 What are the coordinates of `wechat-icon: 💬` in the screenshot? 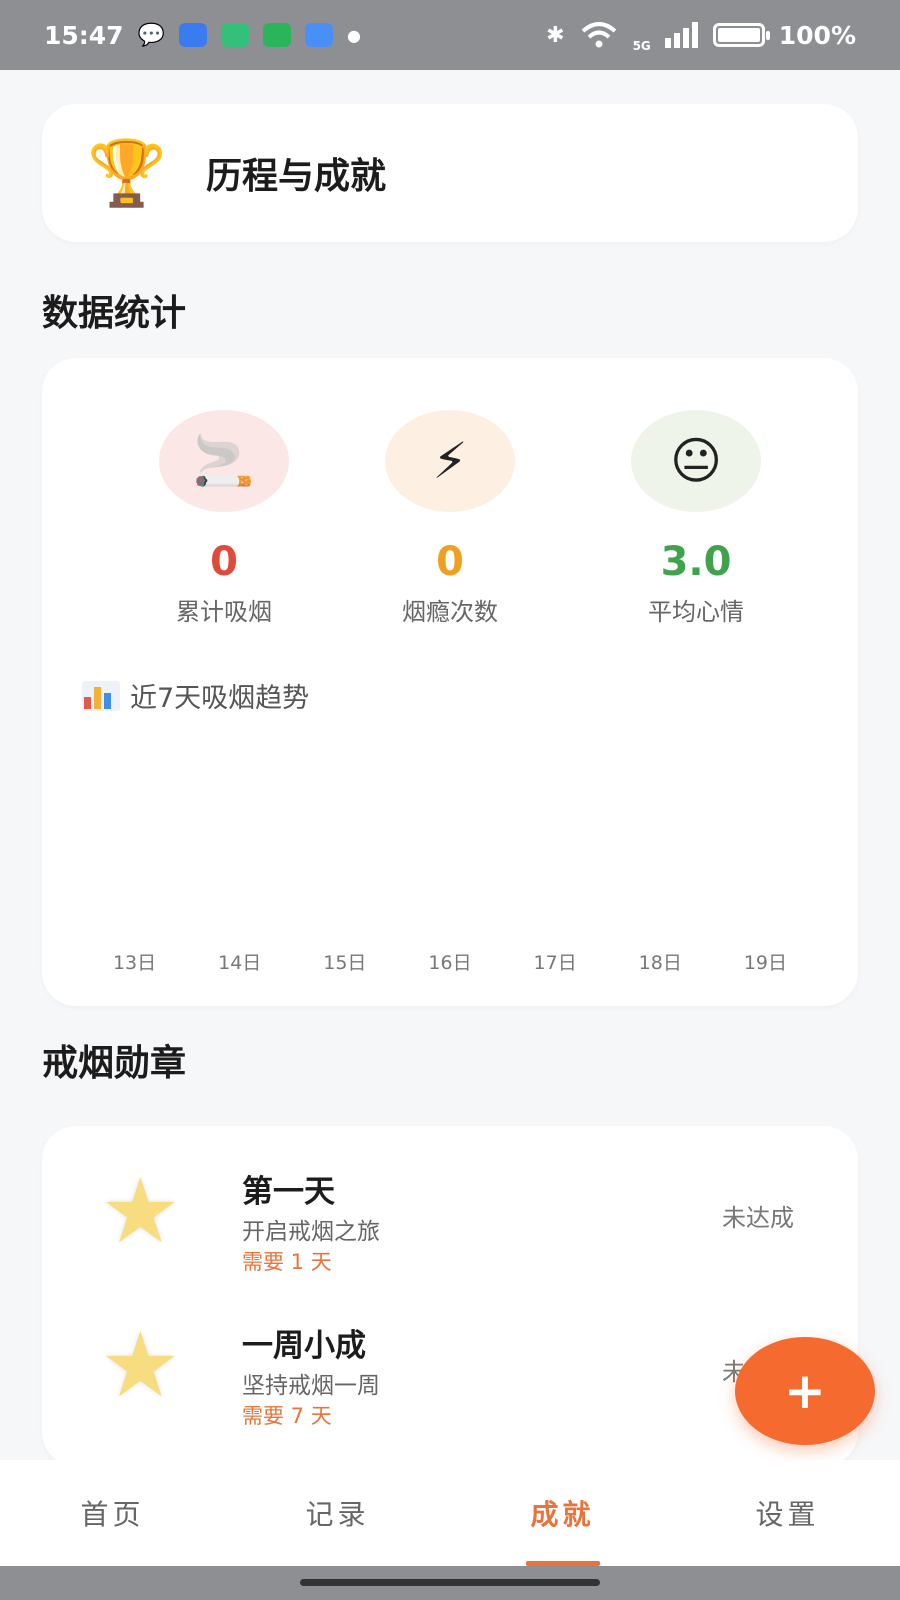 It's located at (151, 35).